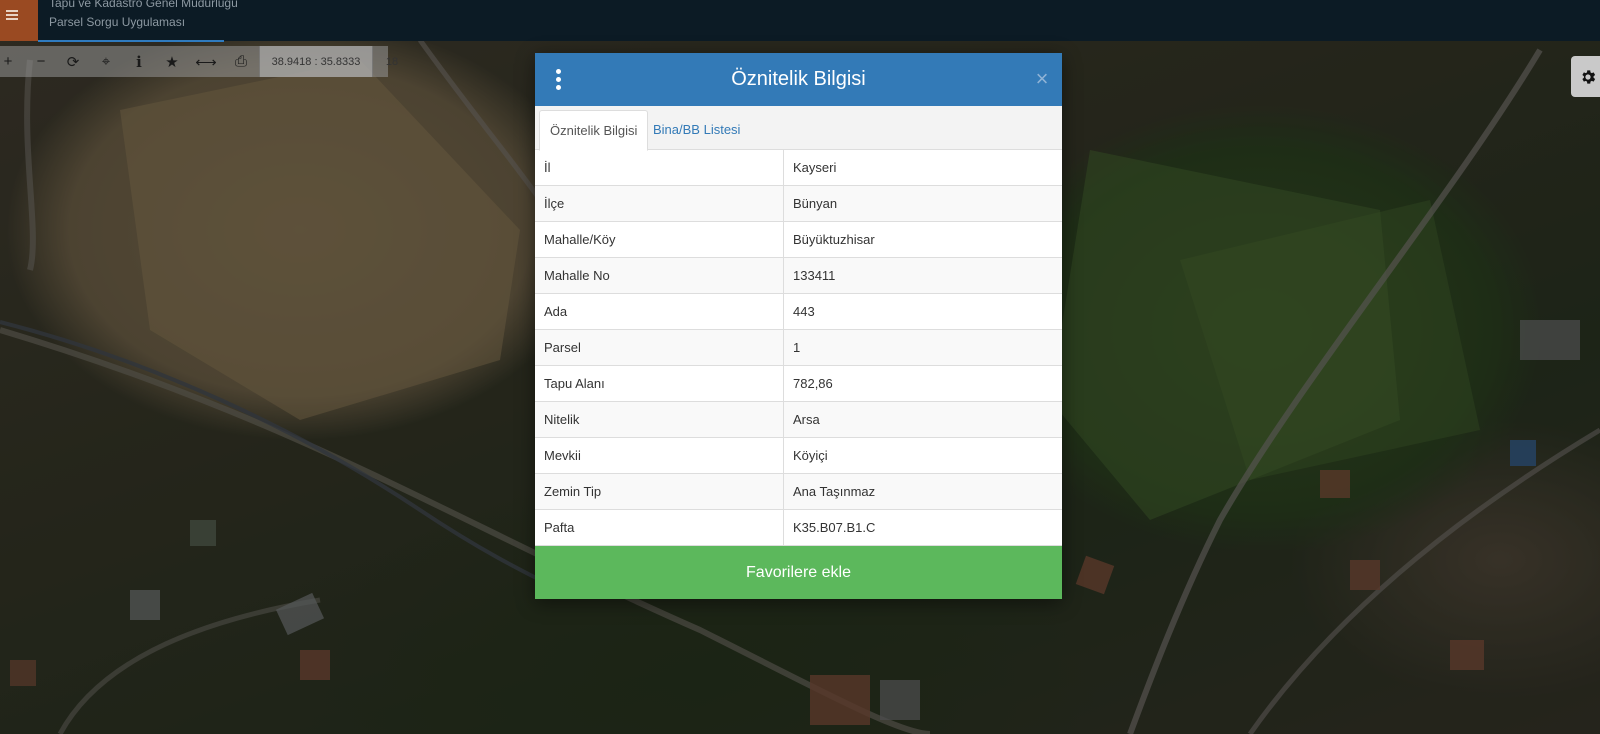 This screenshot has width=1600, height=734. What do you see at coordinates (392, 61) in the screenshot?
I see `zoom-level-readout: 18` at bounding box center [392, 61].